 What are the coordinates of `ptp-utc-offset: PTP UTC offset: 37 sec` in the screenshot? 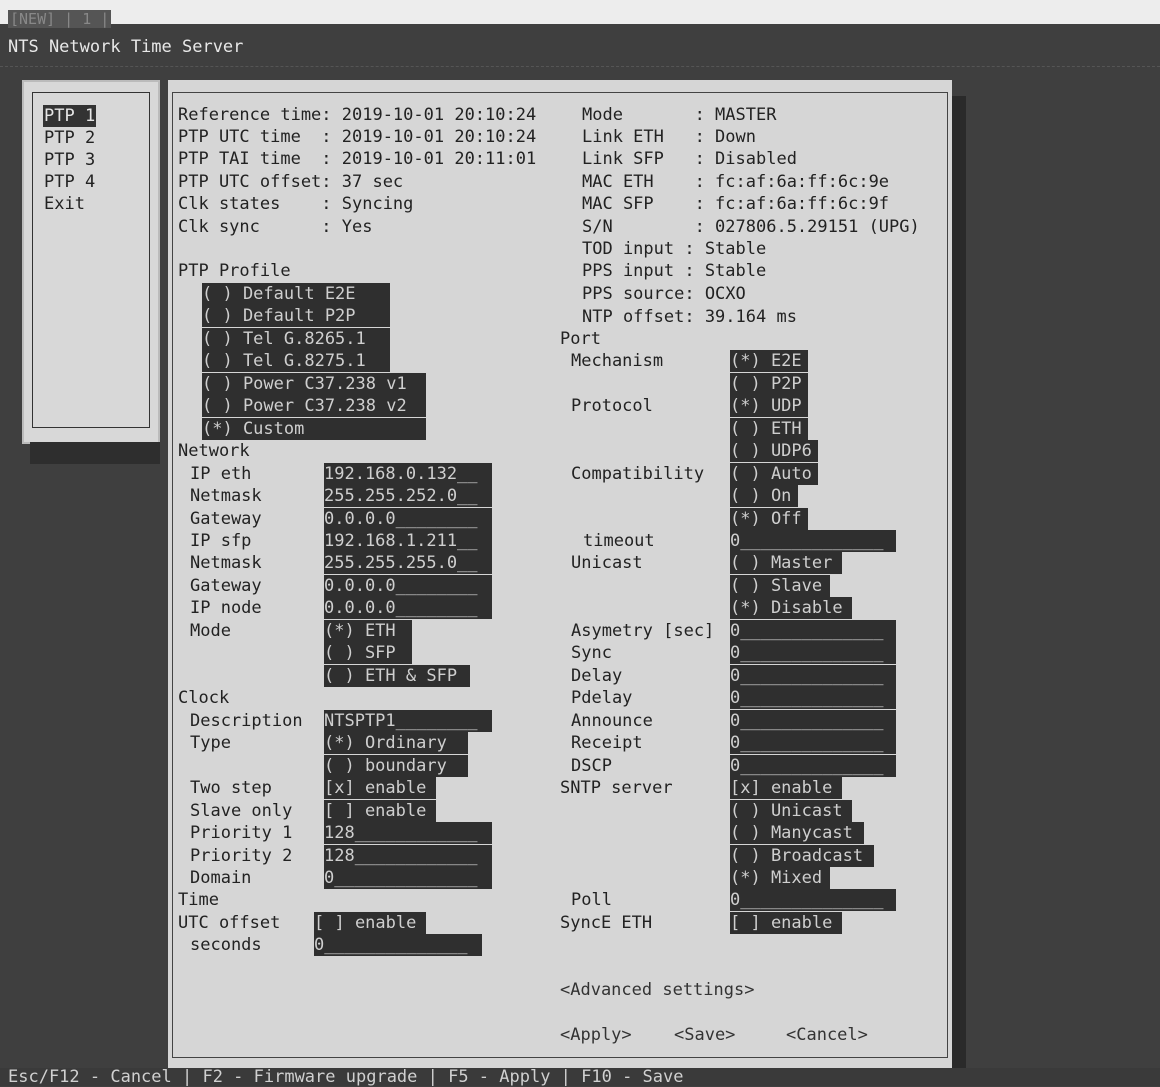 It's located at (291, 182).